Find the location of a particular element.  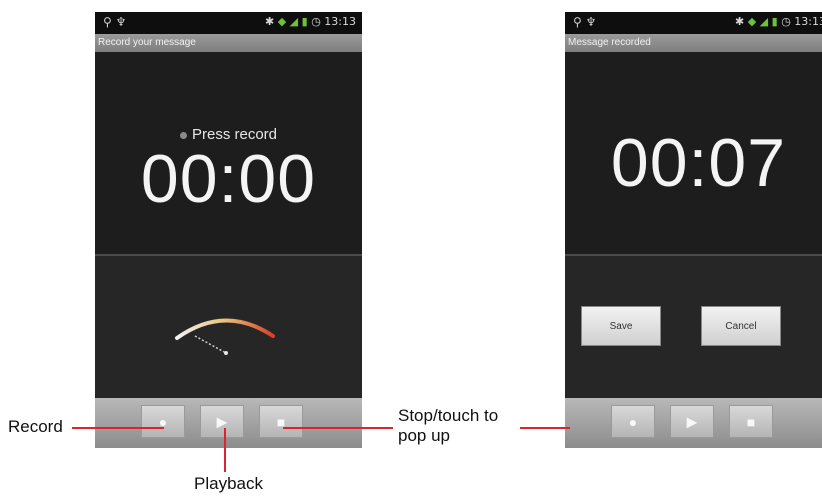

callout-record: Record is located at coordinates (35, 426).